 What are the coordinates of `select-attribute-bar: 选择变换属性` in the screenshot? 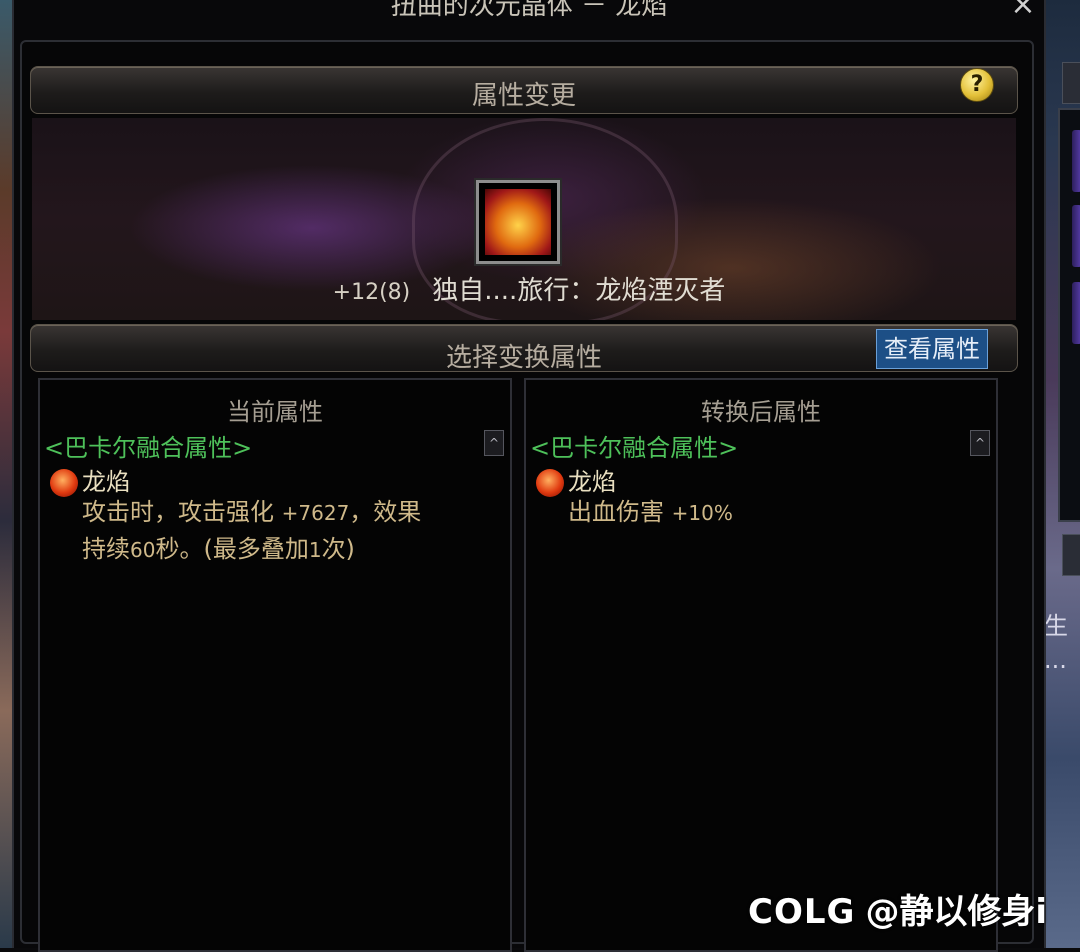 It's located at (524, 348).